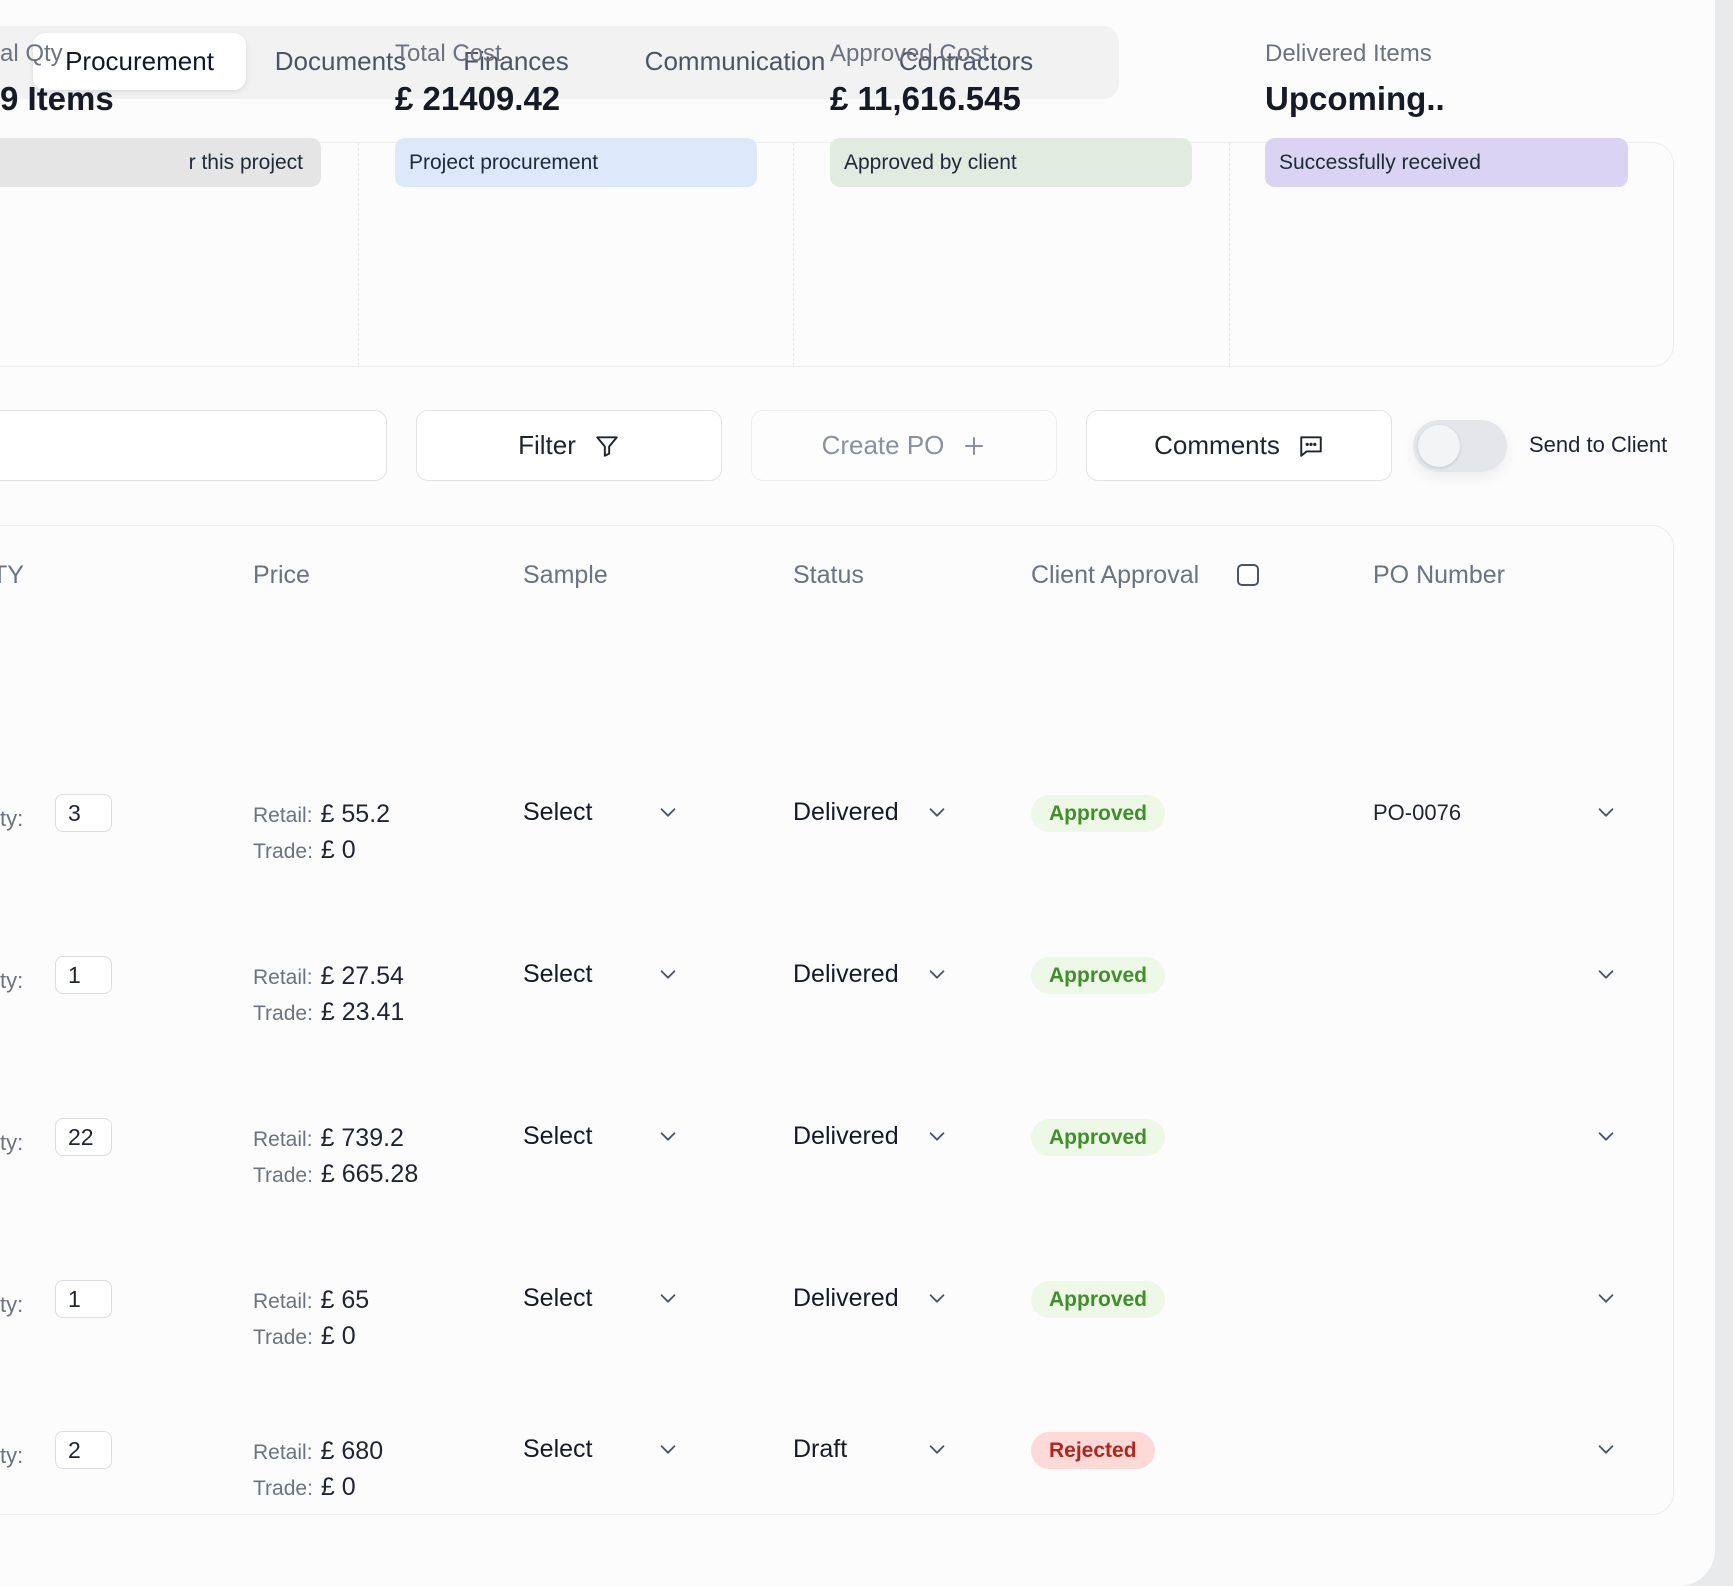  I want to click on create-po-button-label: Create PO, so click(883, 445).